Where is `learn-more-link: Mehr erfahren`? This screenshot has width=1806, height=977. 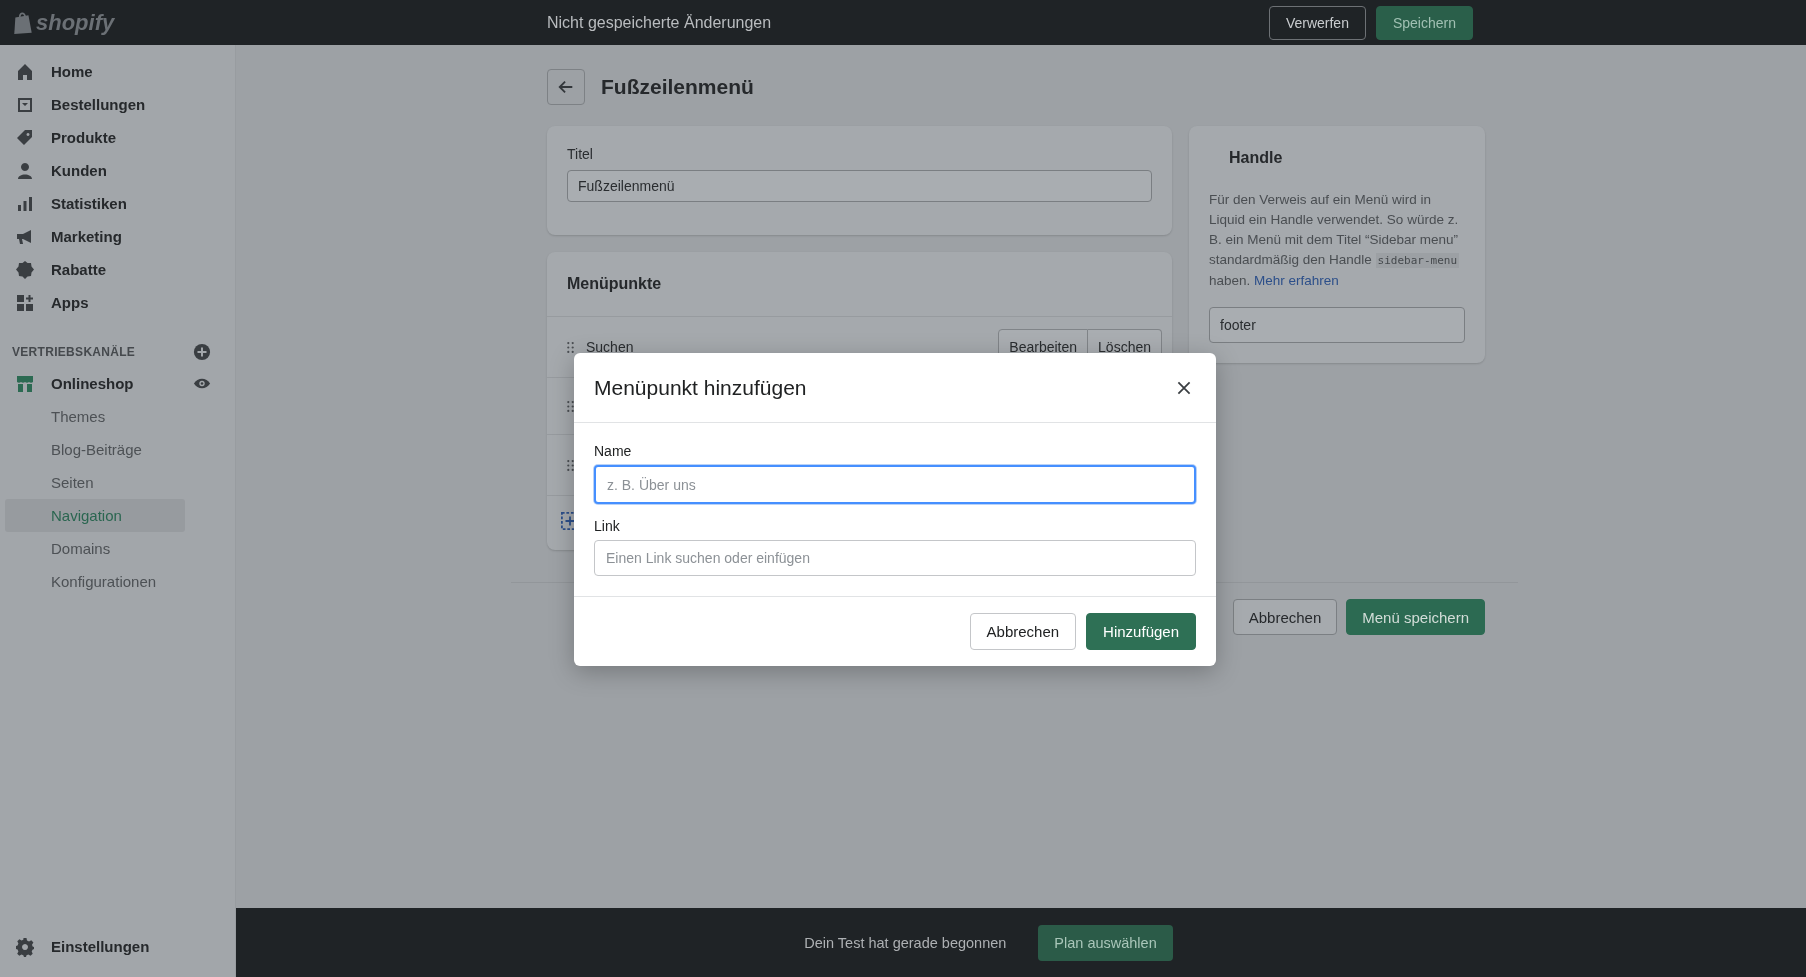
learn-more-link: Mehr erfahren is located at coordinates (1296, 280).